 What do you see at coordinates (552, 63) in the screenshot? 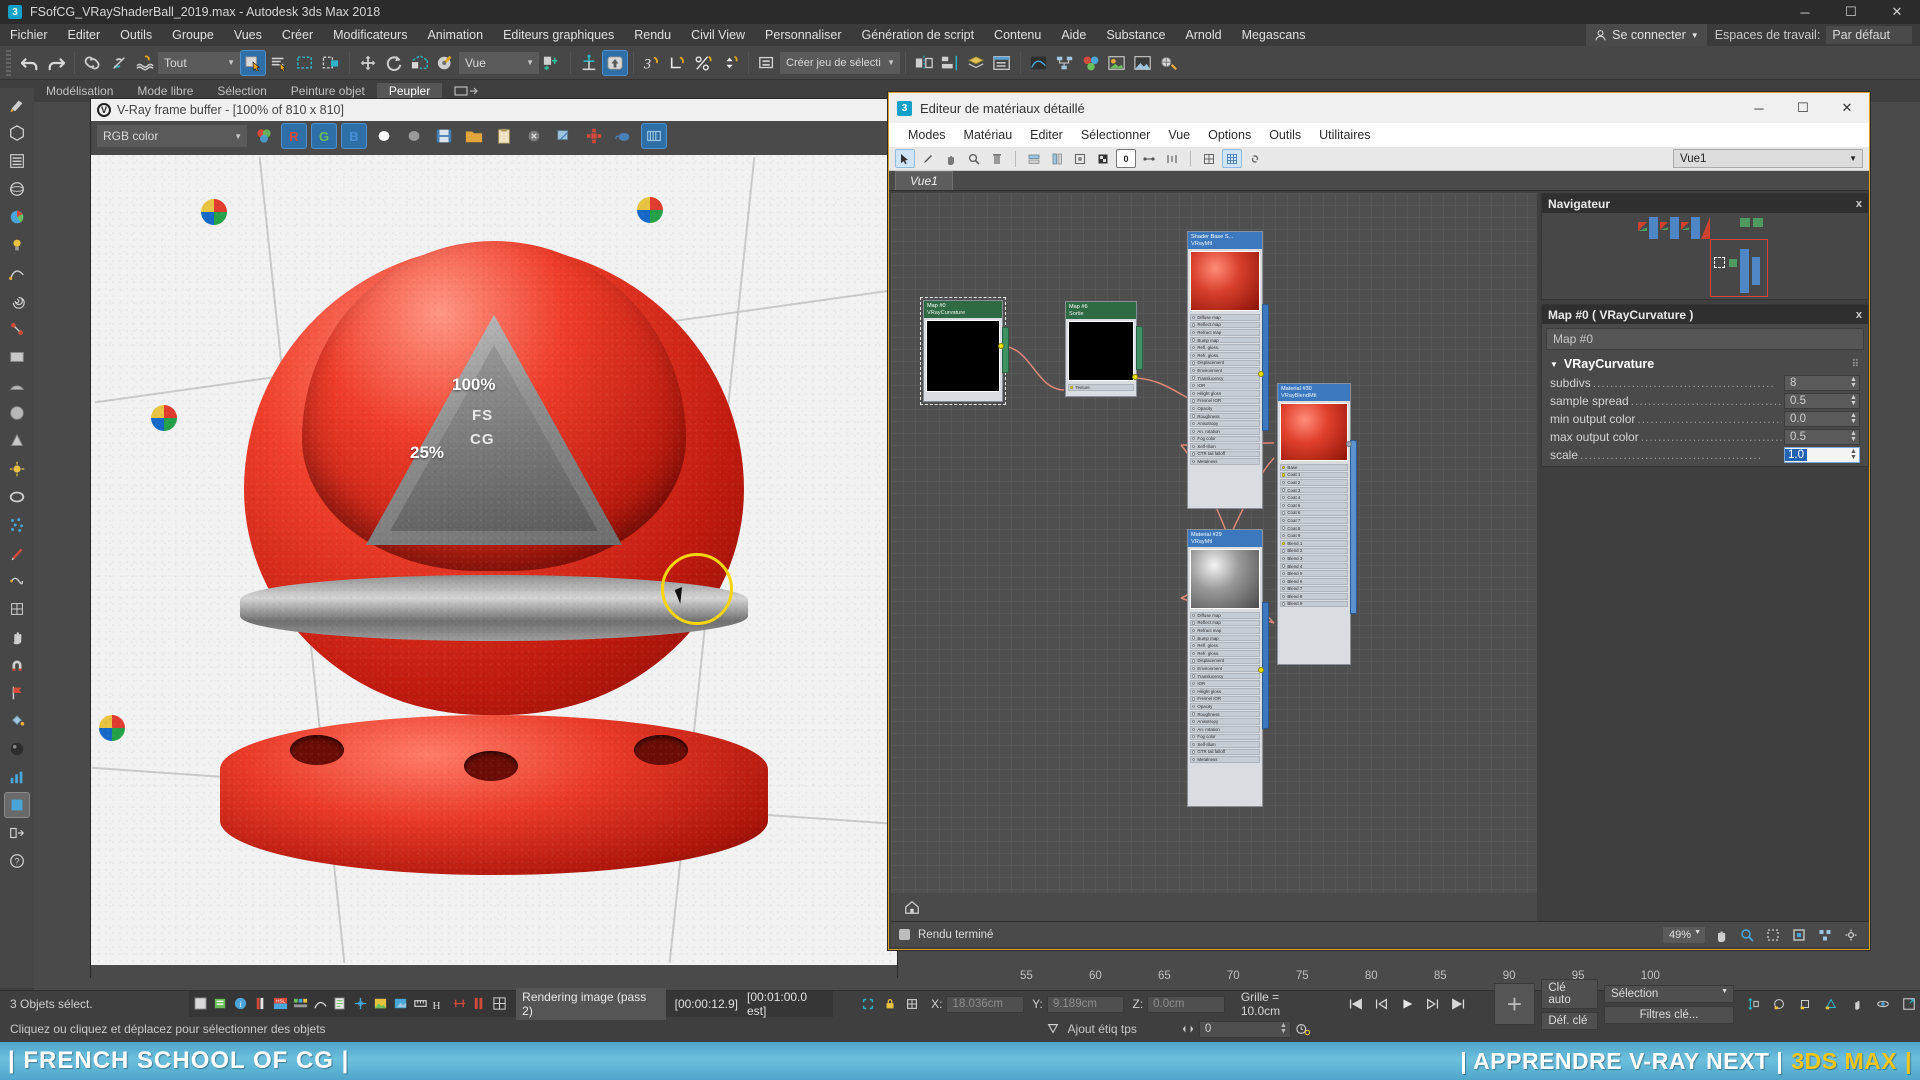
I see `use-pivot-center-icon` at bounding box center [552, 63].